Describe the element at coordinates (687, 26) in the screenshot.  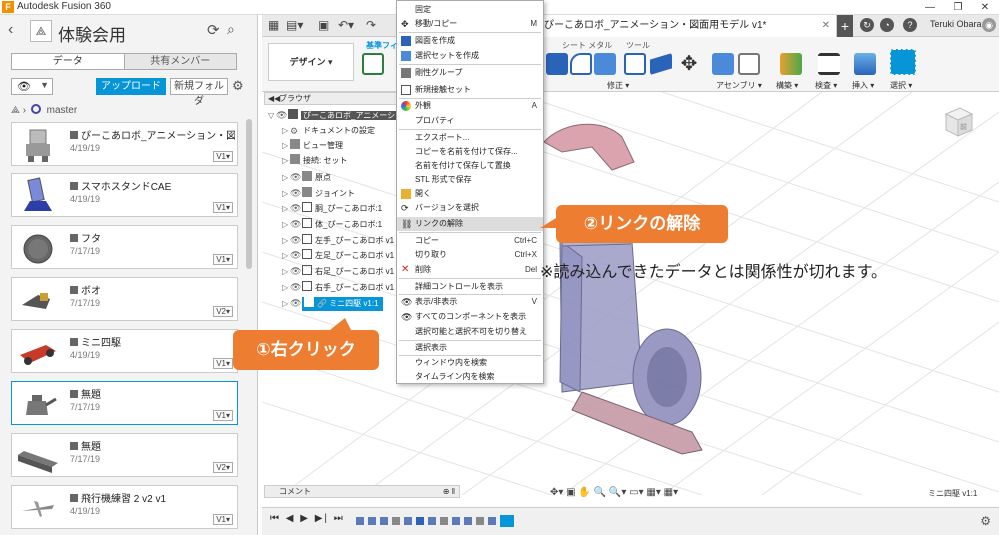
I see `document-tab: ぴーこあロボ_アニメーション・図面用モデル v1* ✕` at that location.